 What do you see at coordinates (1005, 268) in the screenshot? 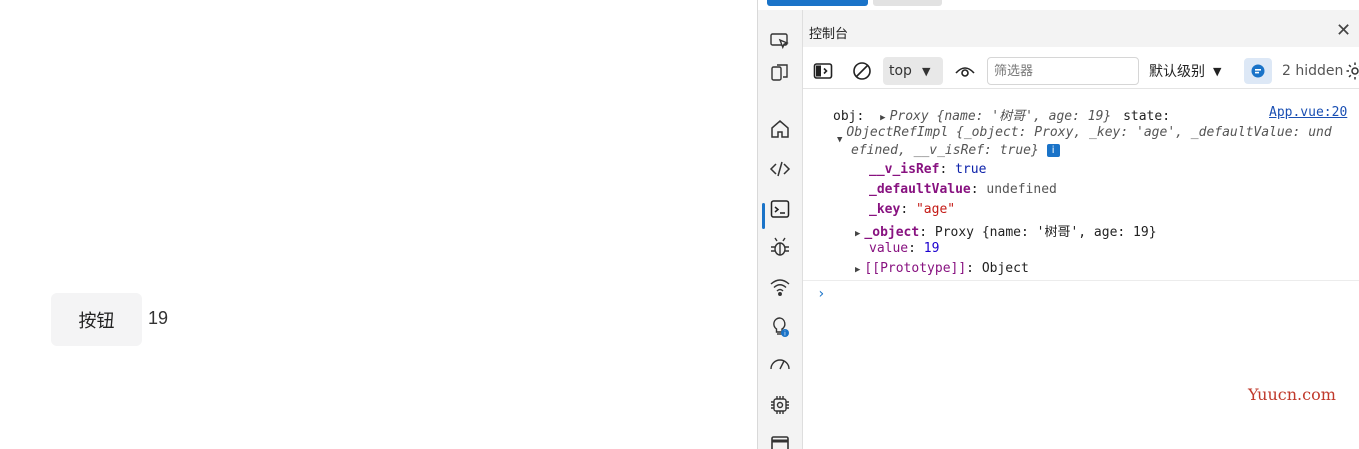
I see `prop-value: Object` at bounding box center [1005, 268].